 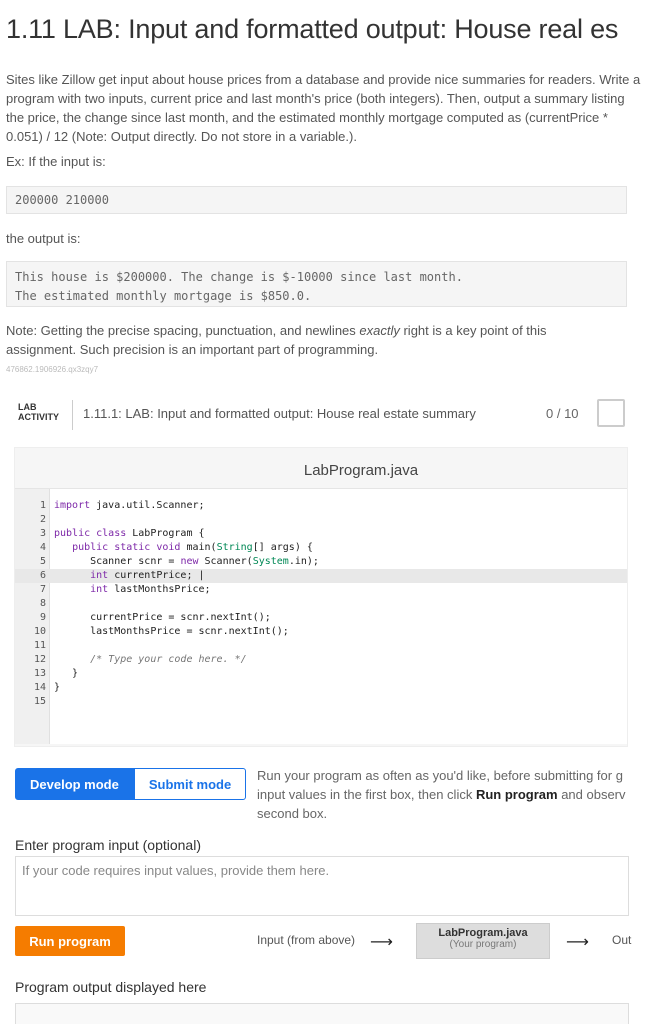 What do you see at coordinates (562, 413) in the screenshot?
I see `lab-score: 0 / 10` at bounding box center [562, 413].